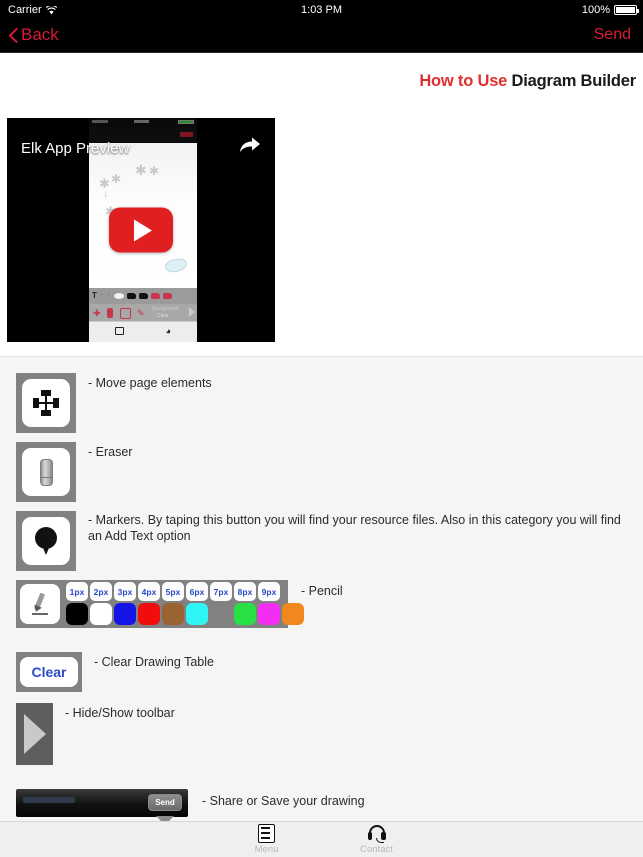 The image size is (643, 857). Describe the element at coordinates (321, 734) in the screenshot. I see `instruction-row-toggle: - Hide/Show toolbar` at that location.